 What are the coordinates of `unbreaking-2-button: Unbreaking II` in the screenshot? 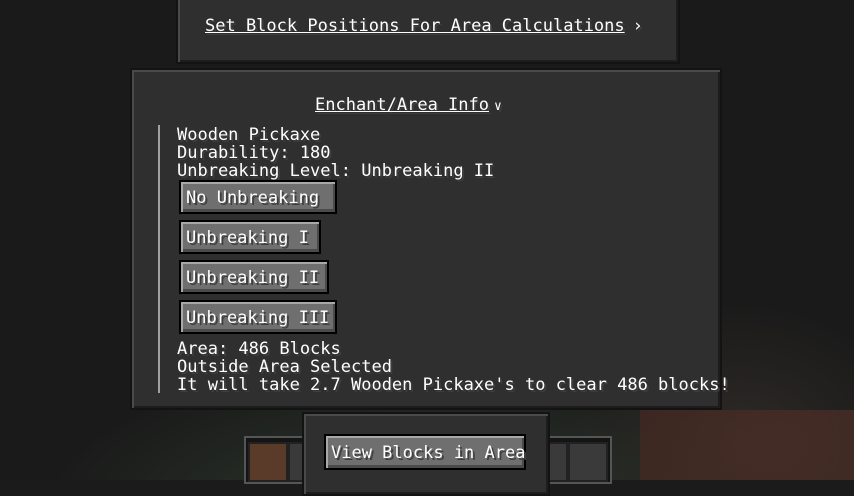 It's located at (254, 277).